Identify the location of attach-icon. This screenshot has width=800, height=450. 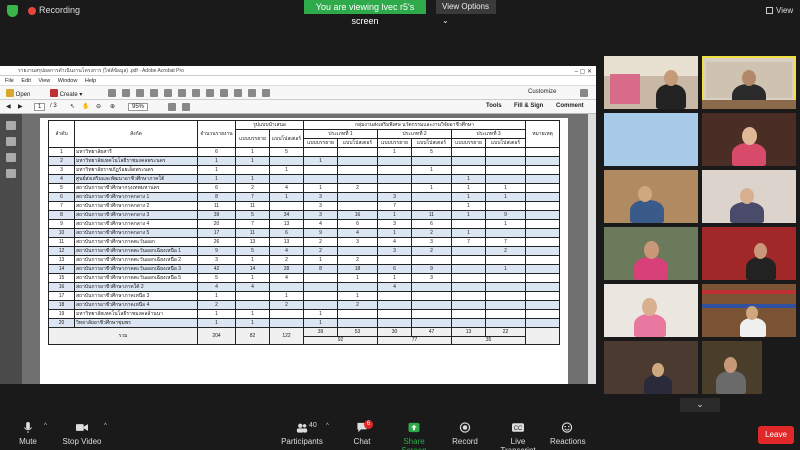
(224, 93).